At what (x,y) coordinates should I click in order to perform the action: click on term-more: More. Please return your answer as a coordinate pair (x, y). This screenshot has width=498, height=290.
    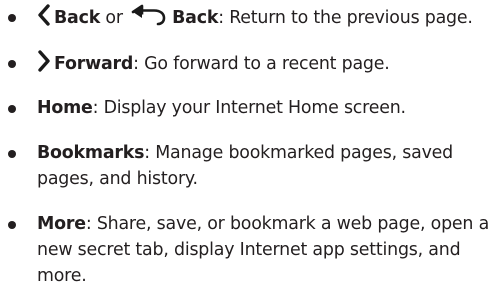
    Looking at the image, I should click on (61, 224).